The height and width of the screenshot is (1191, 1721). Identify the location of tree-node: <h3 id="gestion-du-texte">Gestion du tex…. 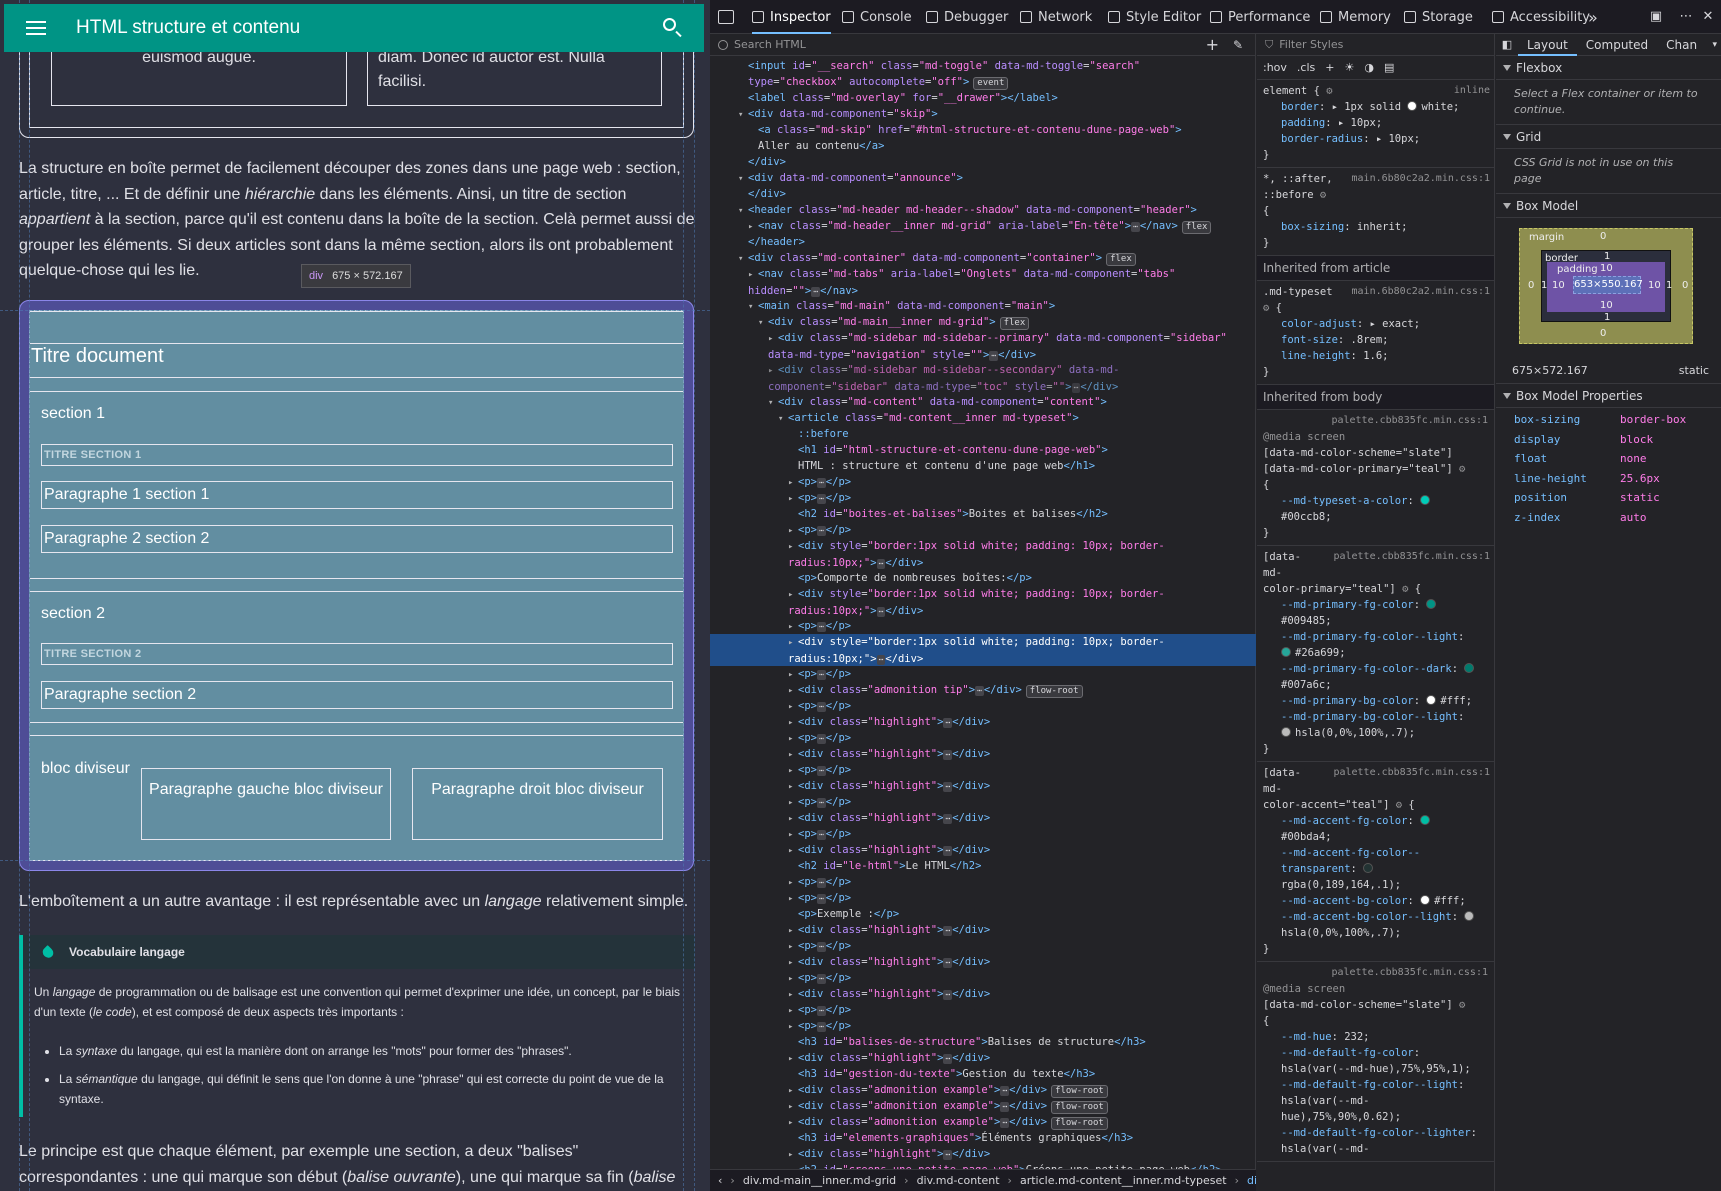
(983, 1074).